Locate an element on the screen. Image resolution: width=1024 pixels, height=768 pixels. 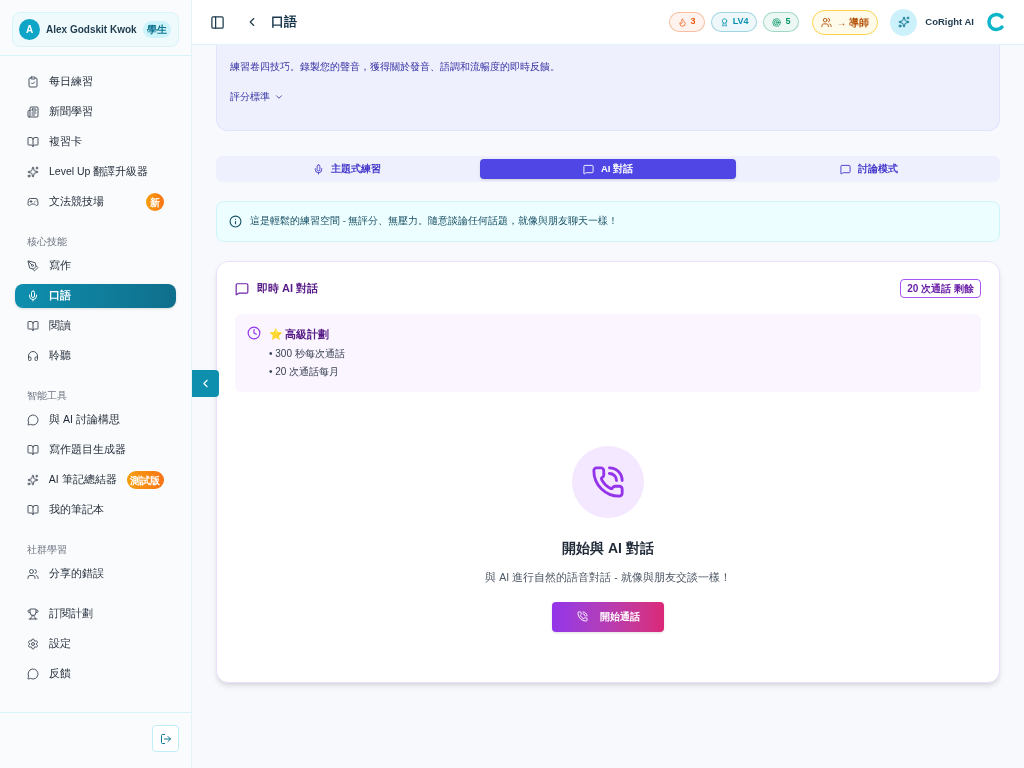
stat-pill: LV4 is located at coordinates (734, 22).